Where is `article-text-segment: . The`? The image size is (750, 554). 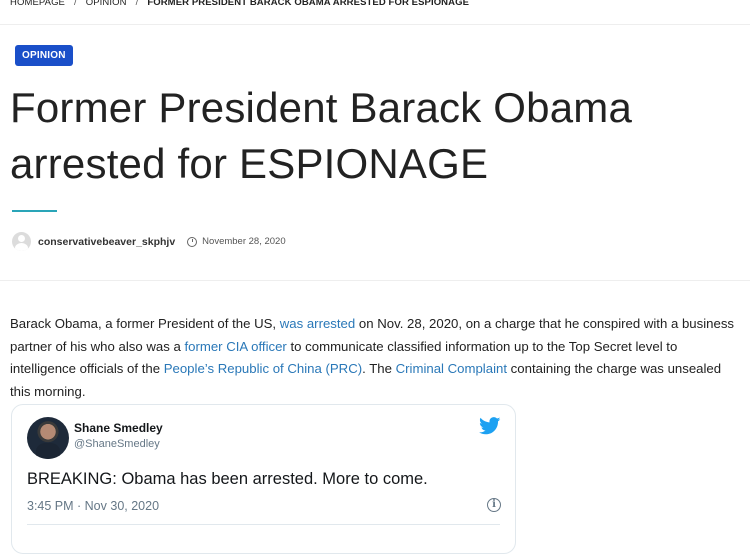 article-text-segment: . The is located at coordinates (379, 369).